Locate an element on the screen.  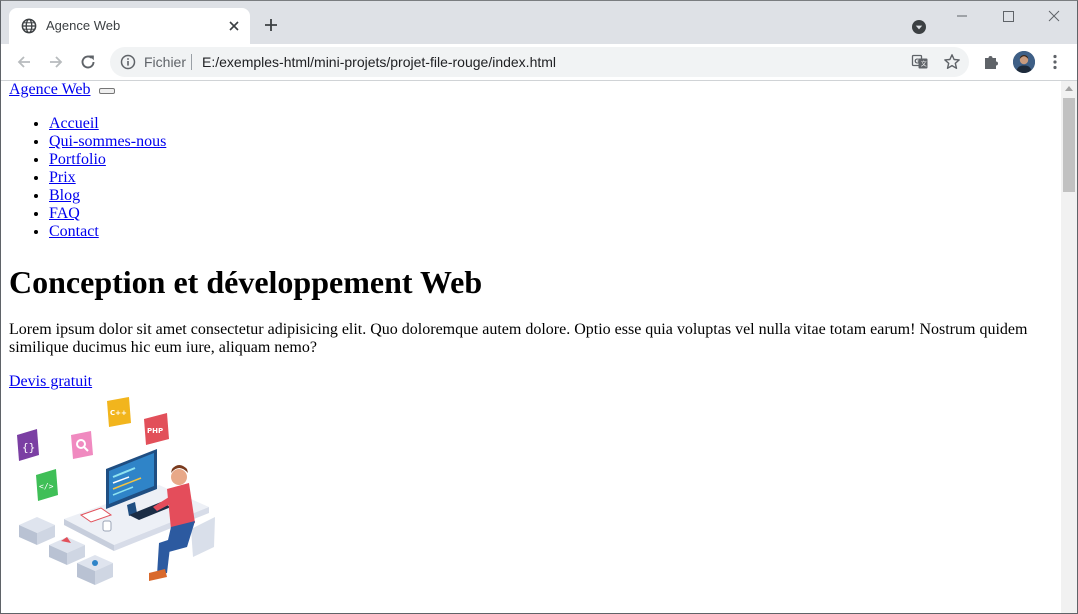
nav-link-prix: Prix is located at coordinates (62, 177).